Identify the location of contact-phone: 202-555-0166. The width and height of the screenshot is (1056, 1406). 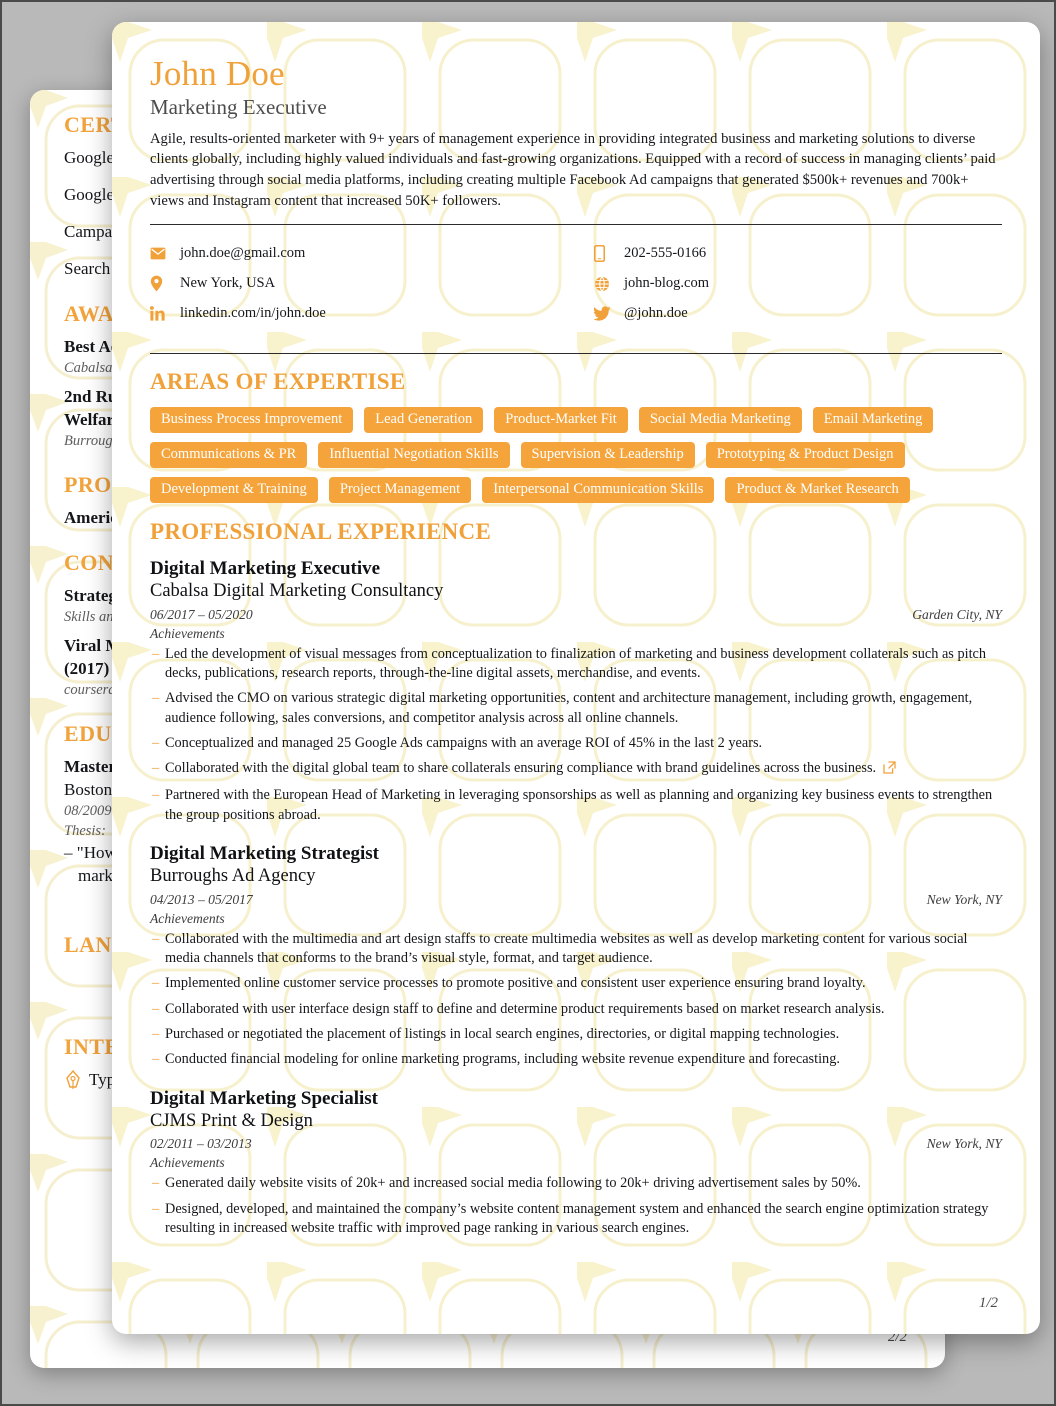
(798, 254).